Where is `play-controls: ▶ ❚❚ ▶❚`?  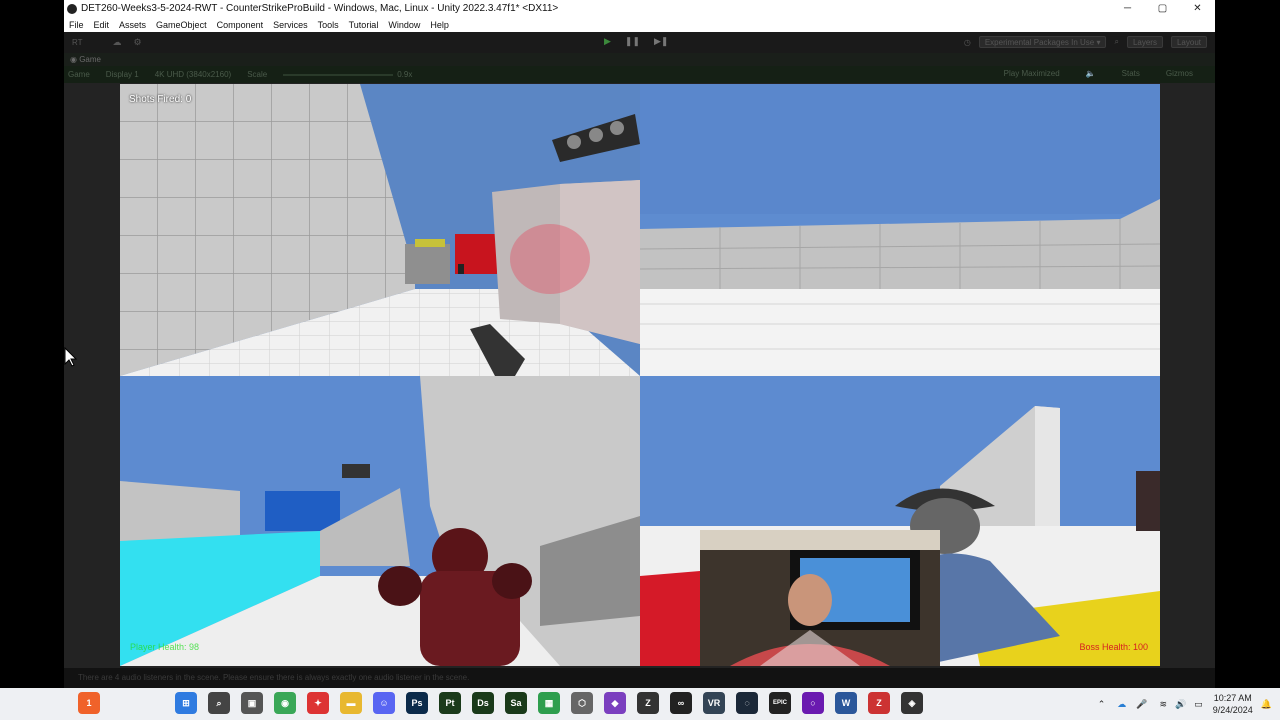
play-controls: ▶ ❚❚ ▶❚ is located at coordinates (636, 41).